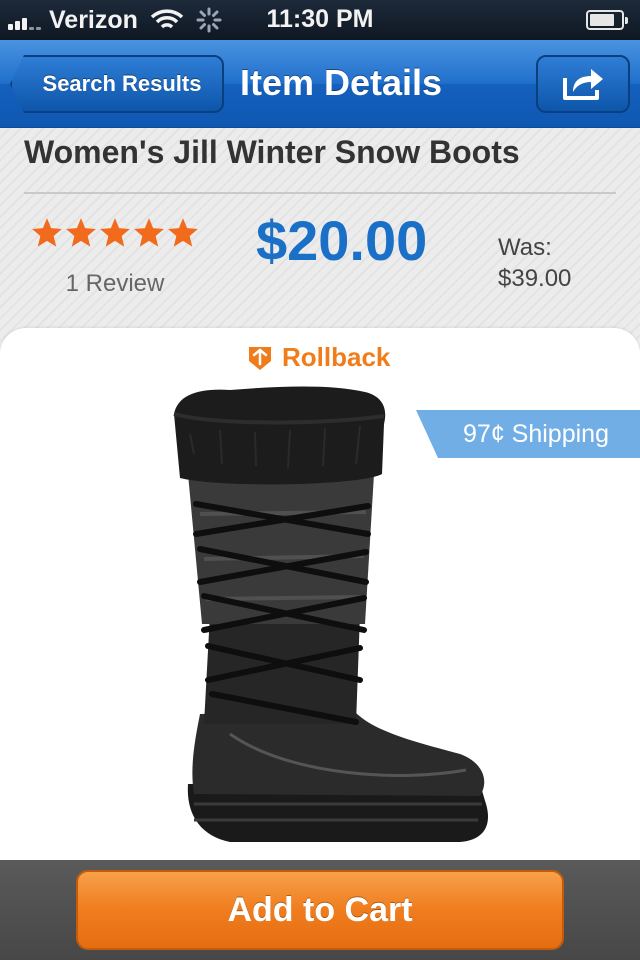 The height and width of the screenshot is (960, 640). I want to click on shipping-tag: 97¢ Shipping, so click(528, 434).